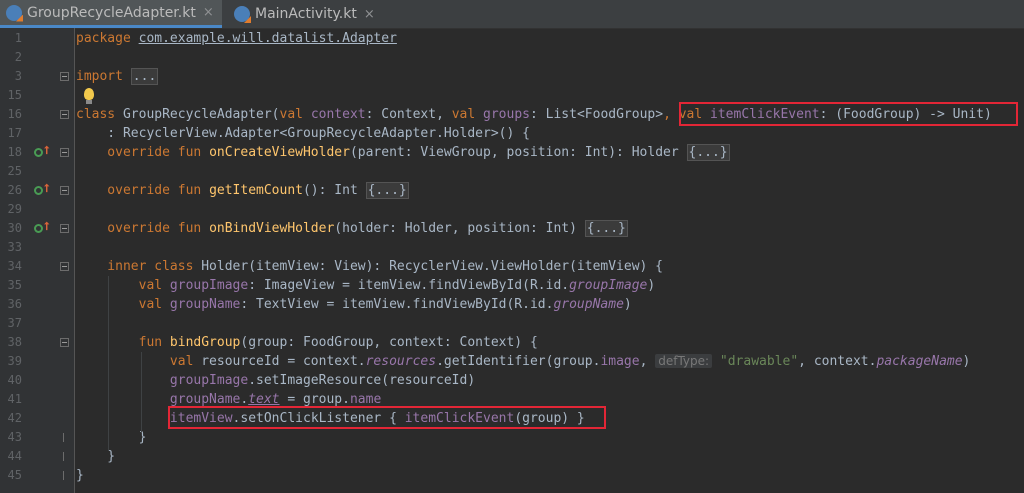 This screenshot has height=493, width=1024. I want to click on code-text: : List<FoodGroup>, so click(597, 114).